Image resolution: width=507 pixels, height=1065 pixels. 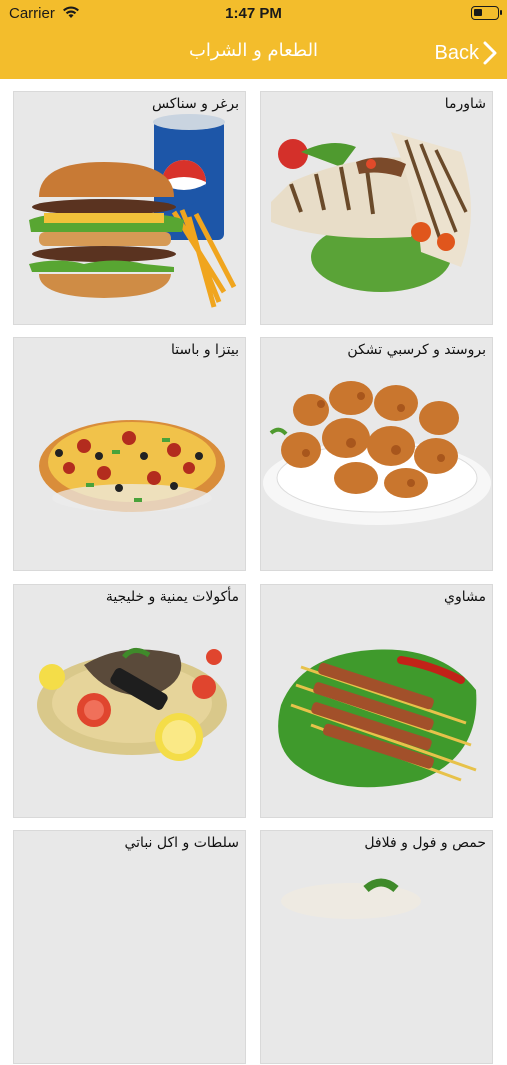 I want to click on category-card-shawarma: شاورما, so click(x=376, y=208).